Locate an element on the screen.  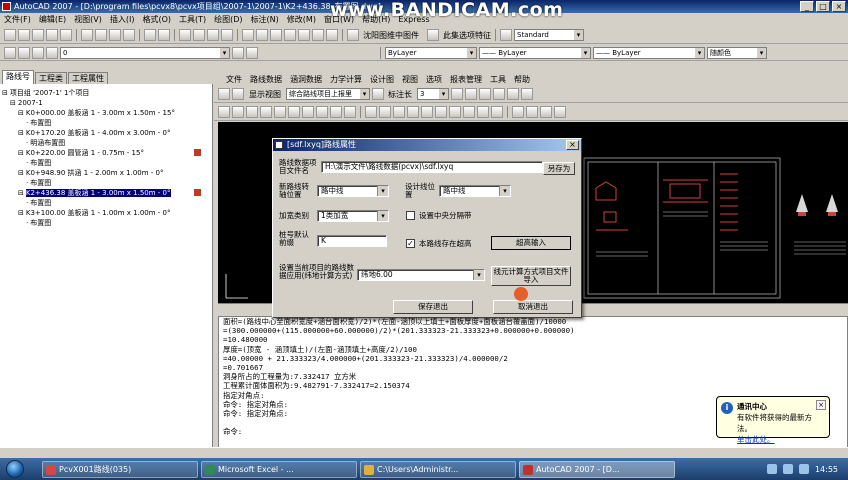
tree-node: ⊟ K0+948.90 拱涵 1 - 2.00m x 1.00m - 0° is located at coordinates (107, 173).